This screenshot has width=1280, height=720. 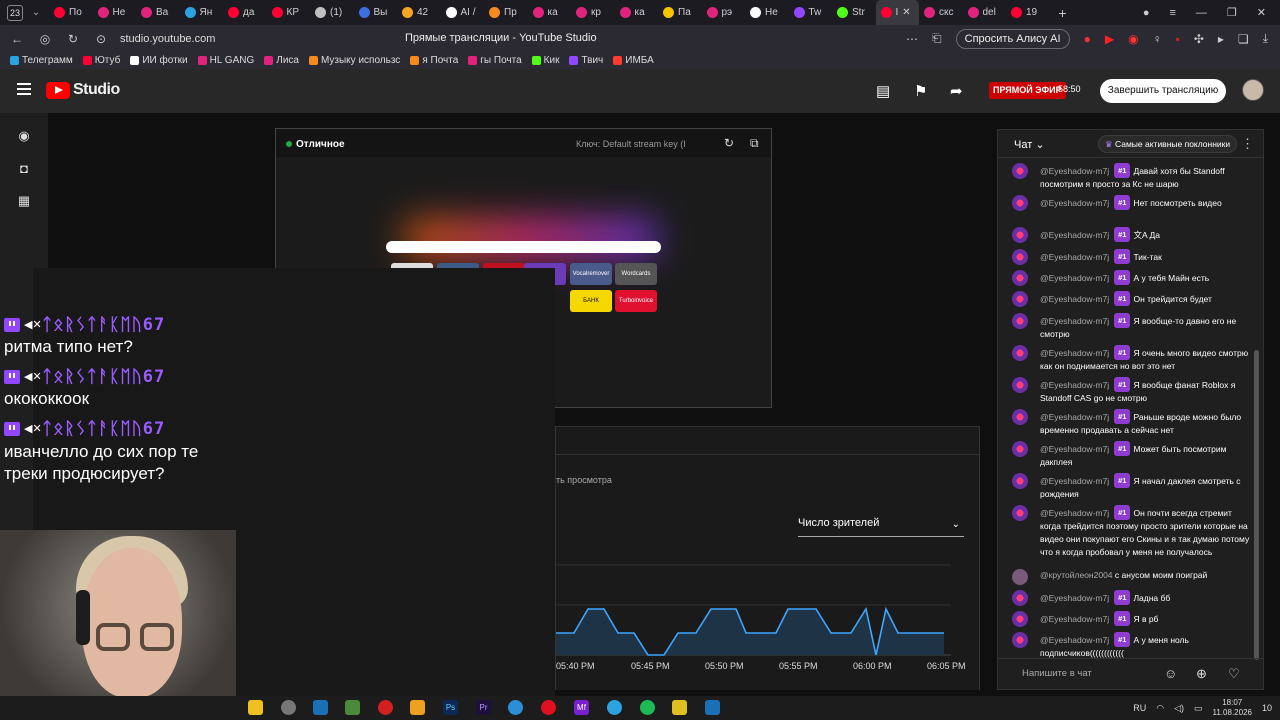 I want to click on browser-tab: Tw, so click(x=811, y=12).